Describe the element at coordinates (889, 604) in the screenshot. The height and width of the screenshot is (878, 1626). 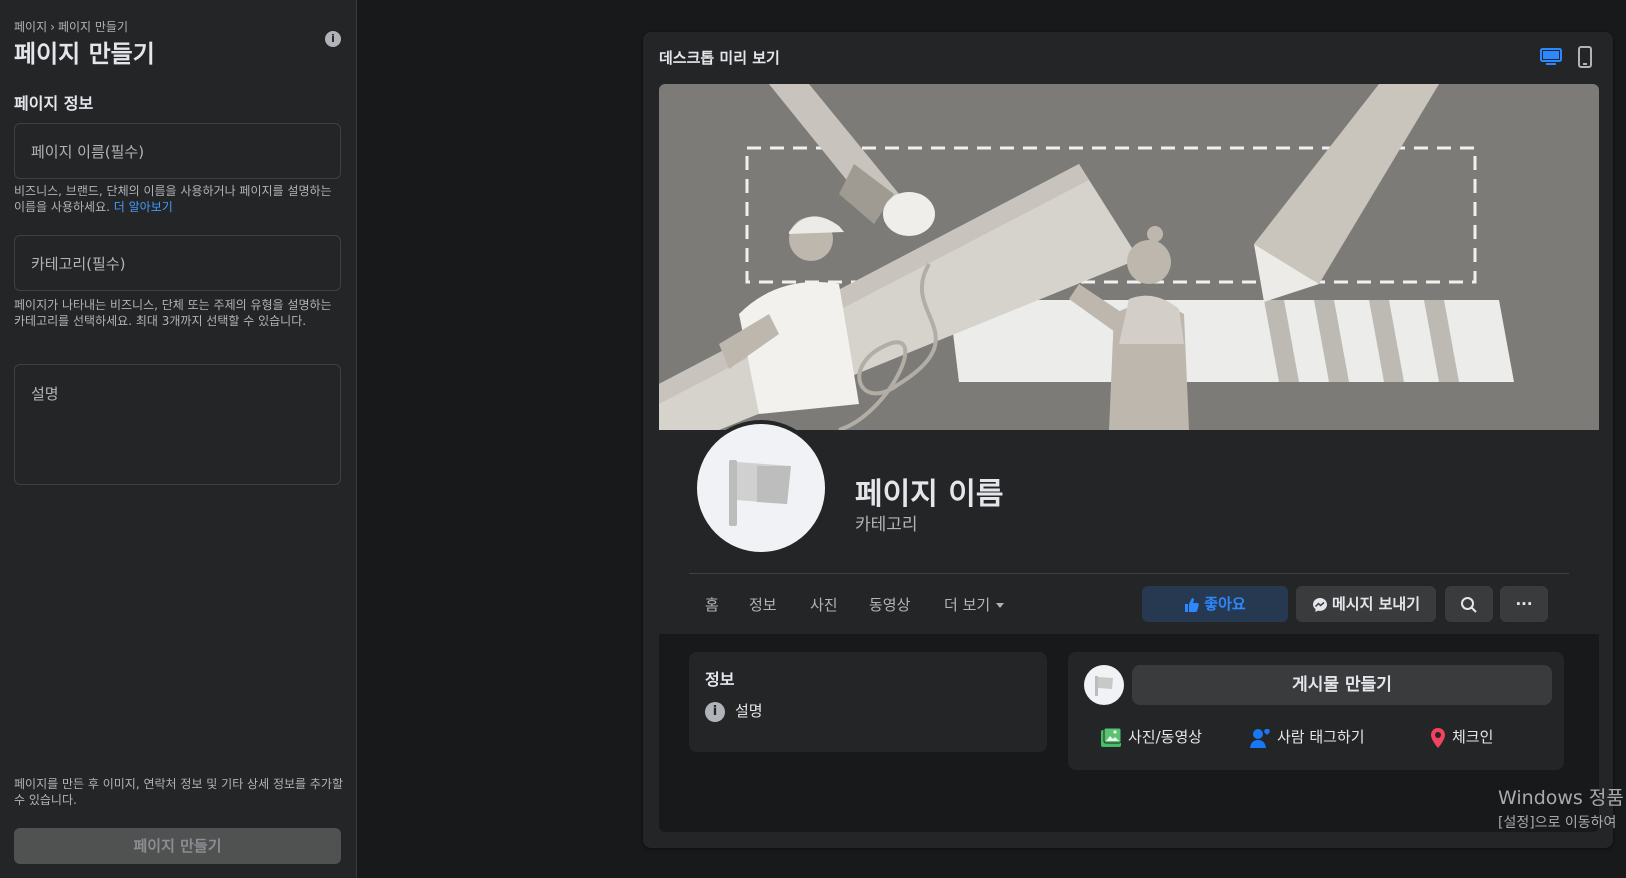
I see `tab-videos: 동영상` at that location.